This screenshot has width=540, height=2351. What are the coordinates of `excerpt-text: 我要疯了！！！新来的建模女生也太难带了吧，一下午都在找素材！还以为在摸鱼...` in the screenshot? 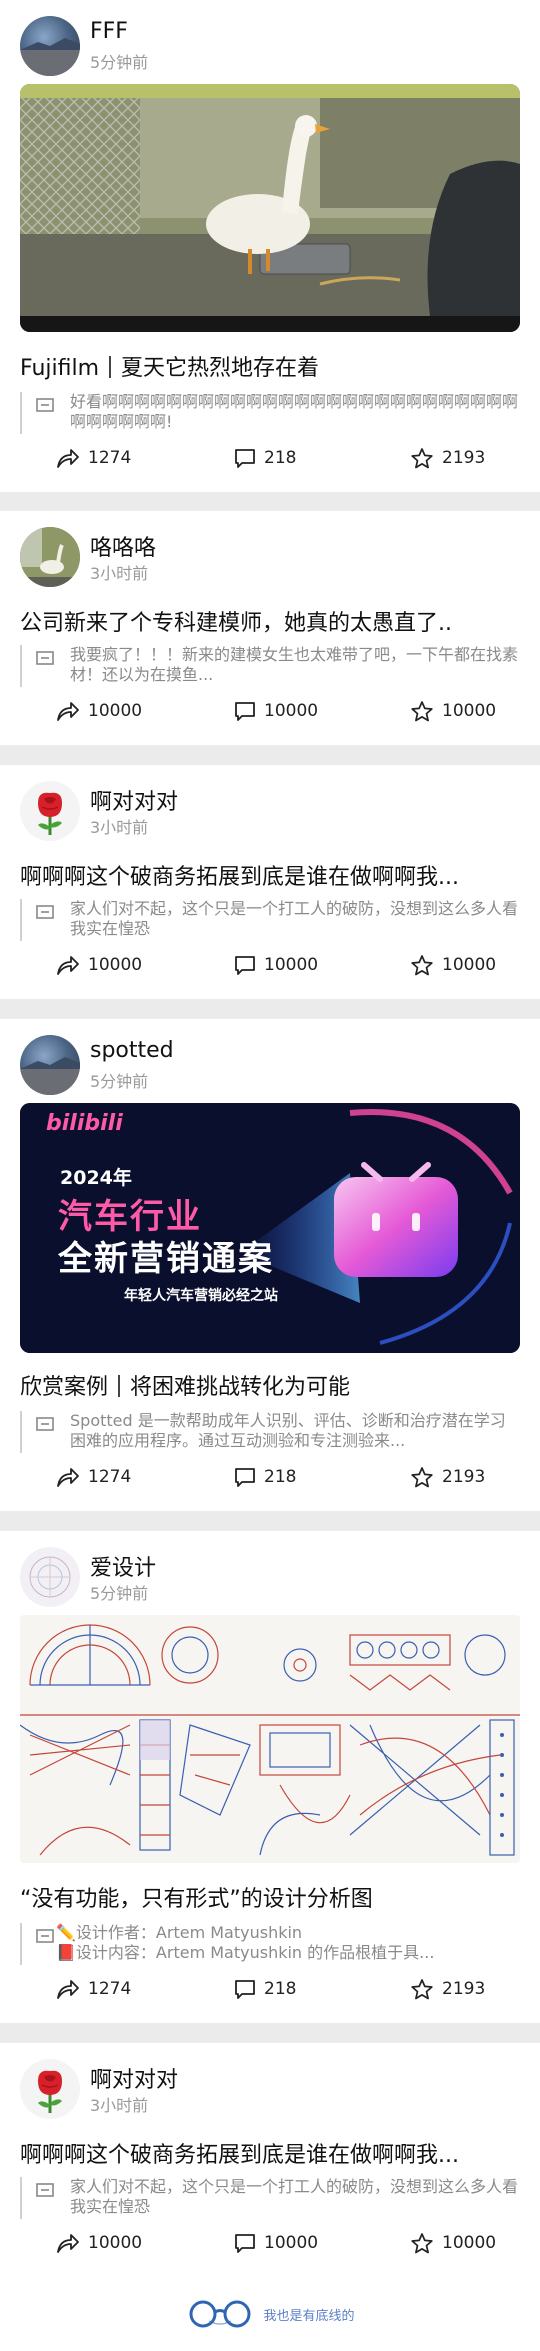 It's located at (294, 664).